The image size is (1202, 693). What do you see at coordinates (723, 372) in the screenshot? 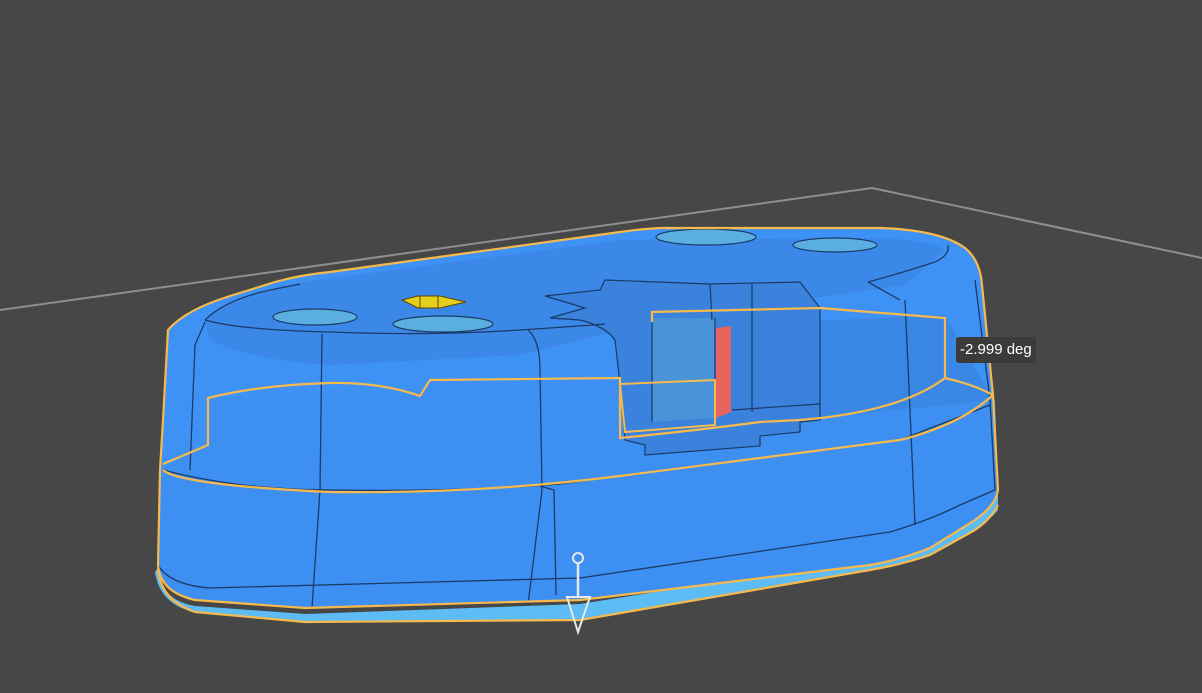
I see `highlighted-face` at bounding box center [723, 372].